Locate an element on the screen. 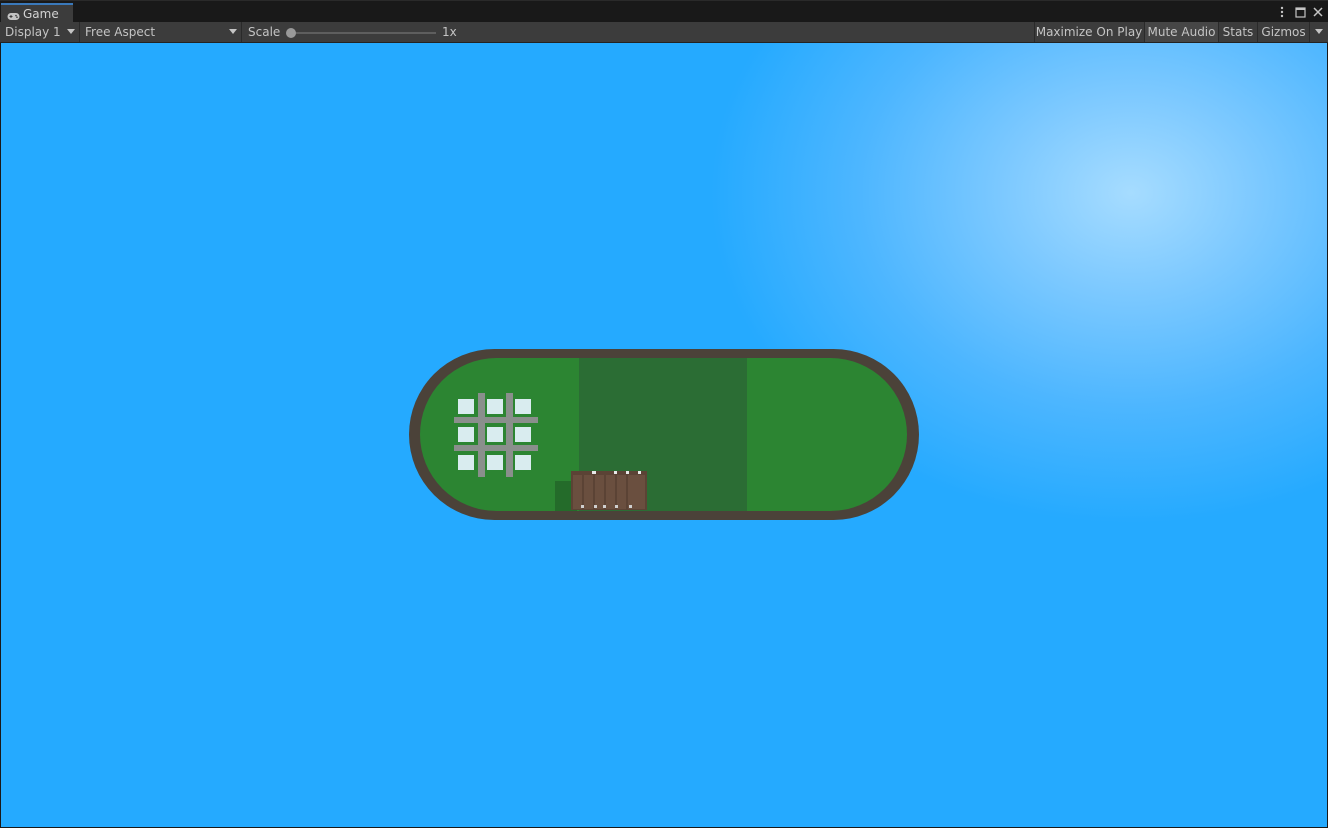  maximize-on-play-button: Maximize On Play is located at coordinates (1088, 32).